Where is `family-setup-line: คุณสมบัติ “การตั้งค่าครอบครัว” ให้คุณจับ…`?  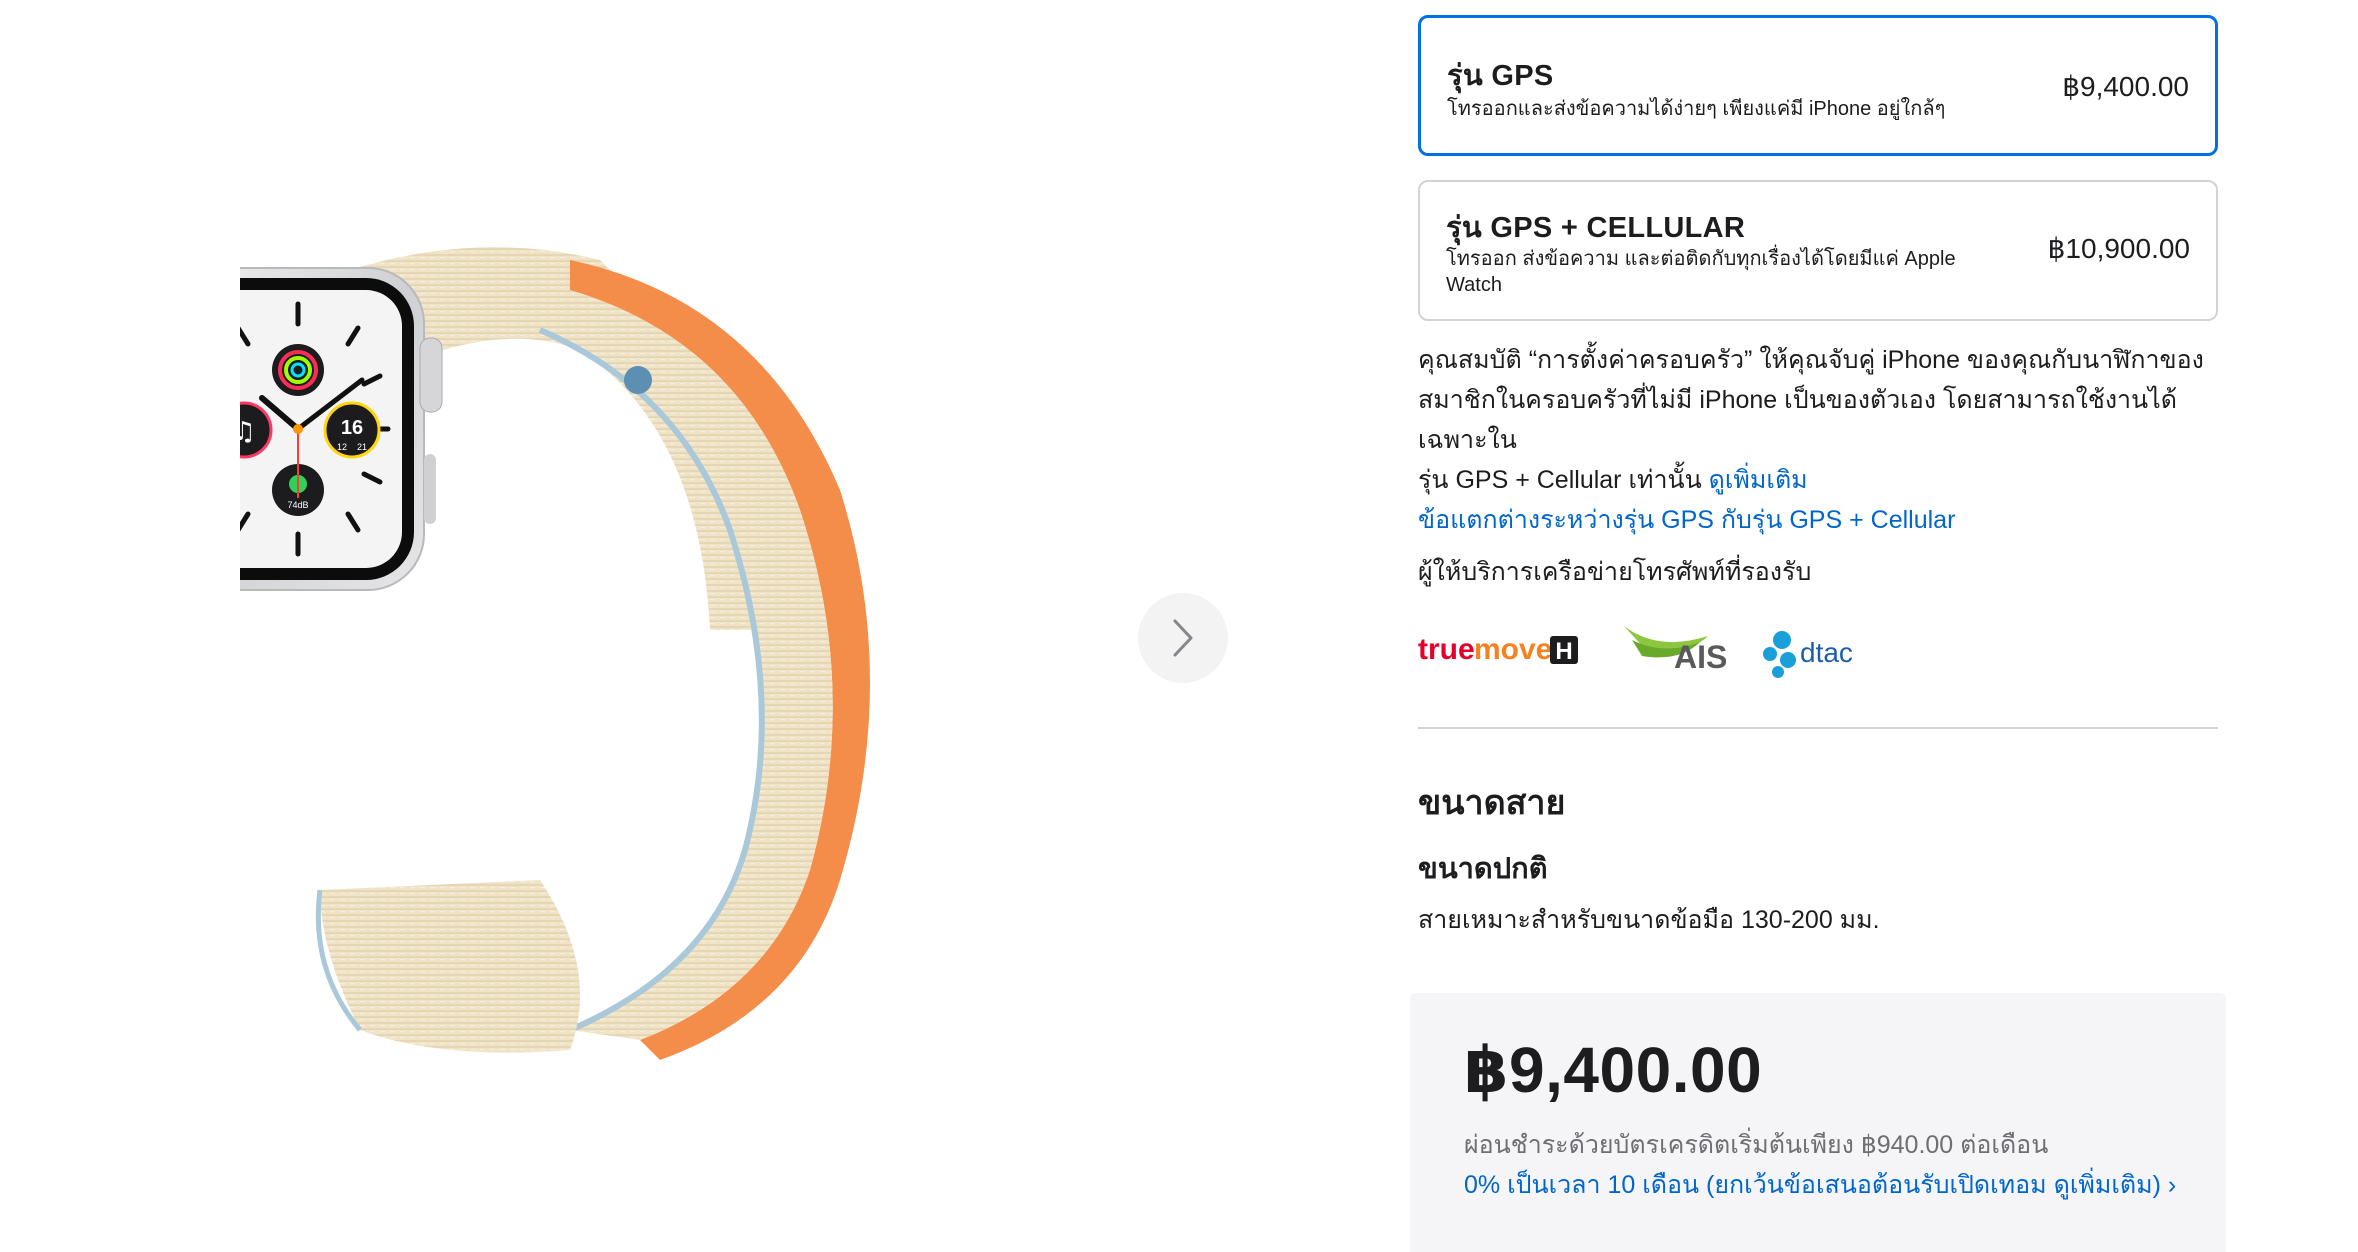
family-setup-line: คุณสมบัติ “การตั้งค่าครอบครัว” ให้คุณจับ… is located at coordinates (1811, 360).